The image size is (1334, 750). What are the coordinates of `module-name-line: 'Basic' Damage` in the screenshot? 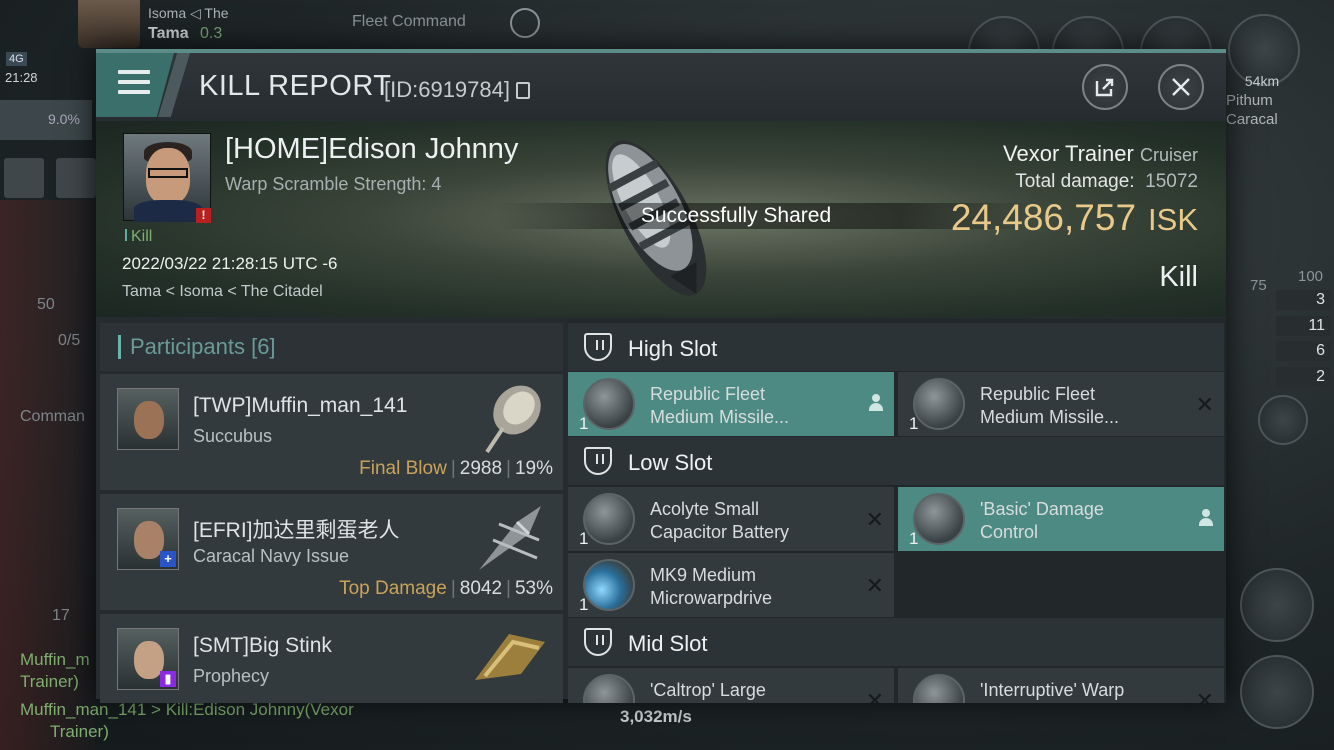 It's located at (1042, 509).